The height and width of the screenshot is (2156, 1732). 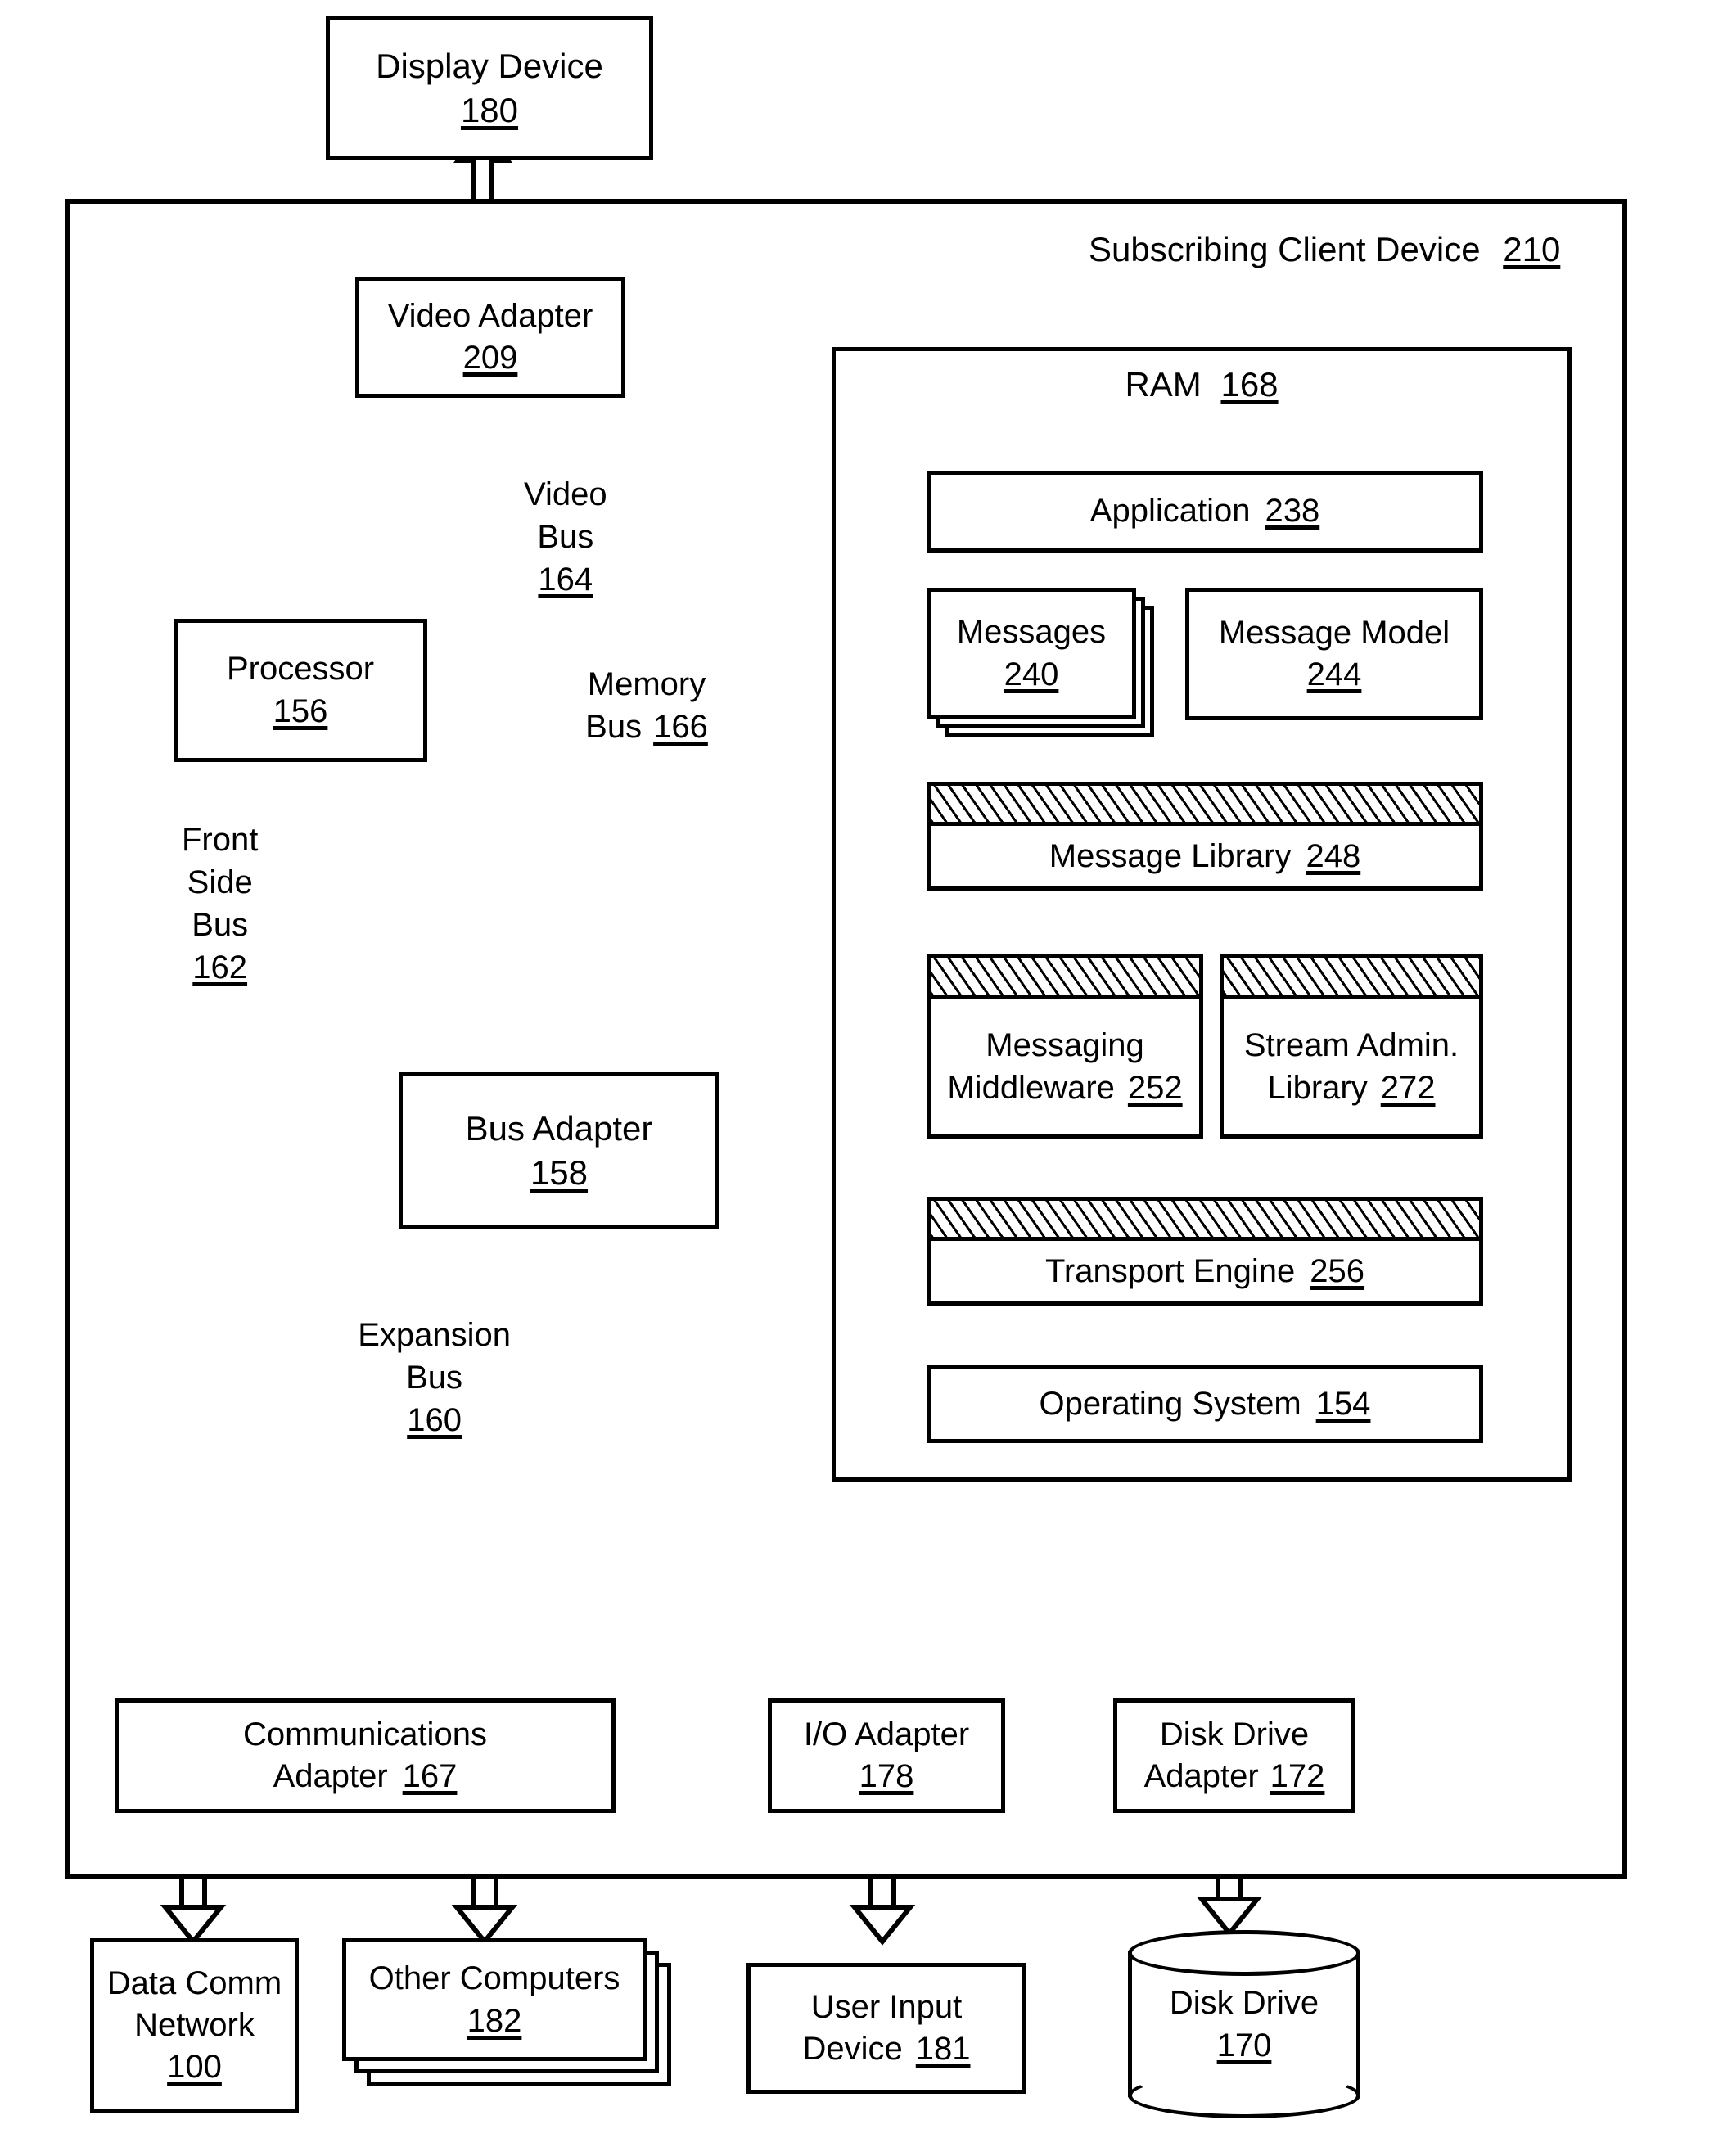 What do you see at coordinates (495, 1999) in the screenshot?
I see `other-computers-sheet-front: Other Computers 182` at bounding box center [495, 1999].